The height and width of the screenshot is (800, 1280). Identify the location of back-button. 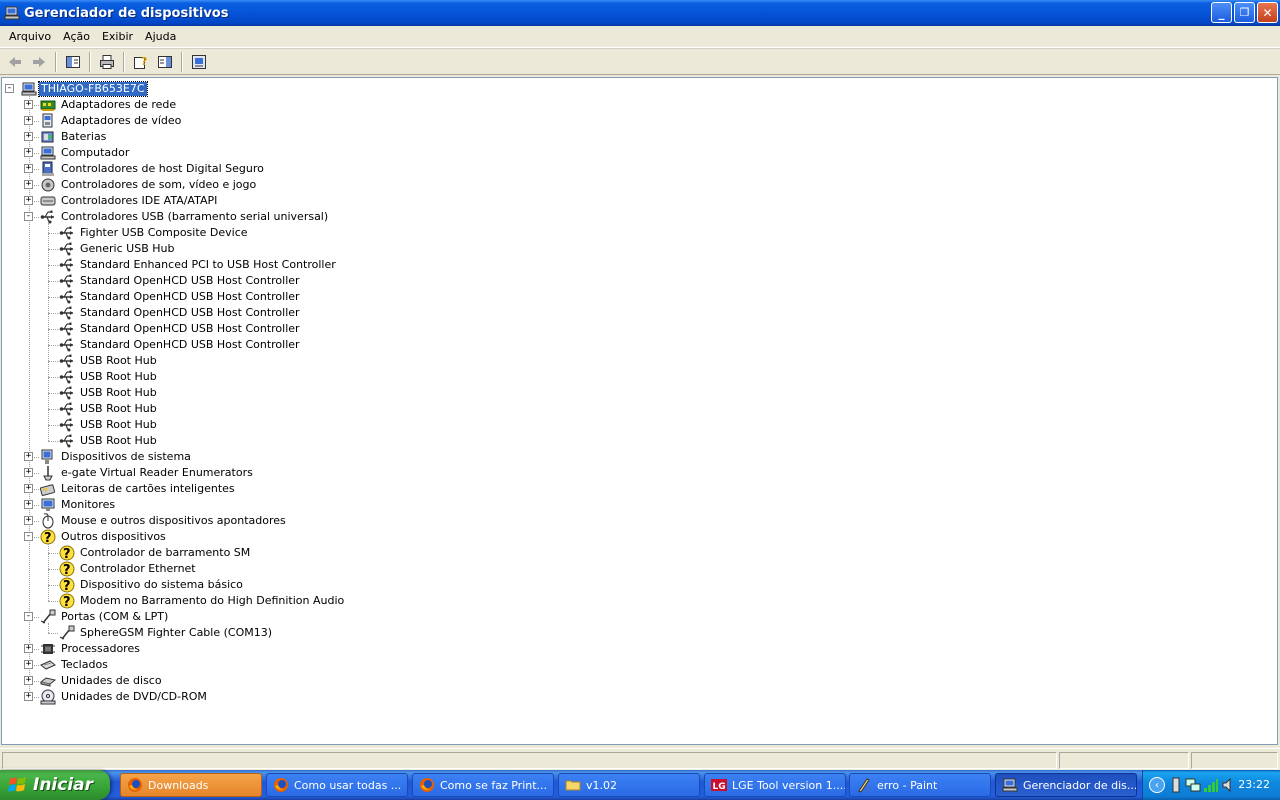
(14, 62).